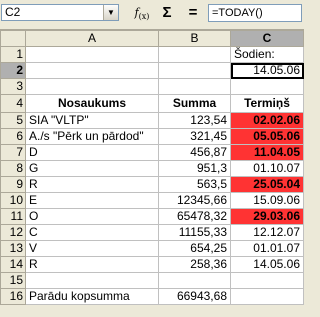  I want to click on cell-b1, so click(194, 54).